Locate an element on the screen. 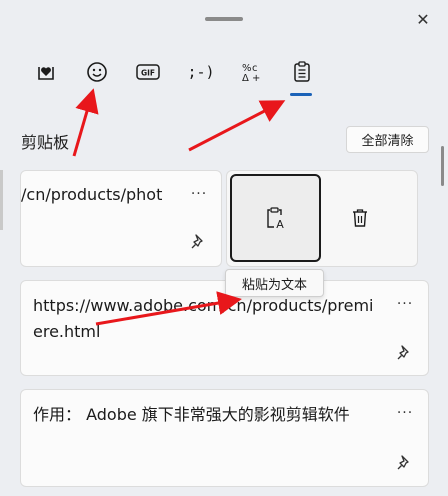 This screenshot has width=448, height=496. tab-favorites is located at coordinates (46, 72).